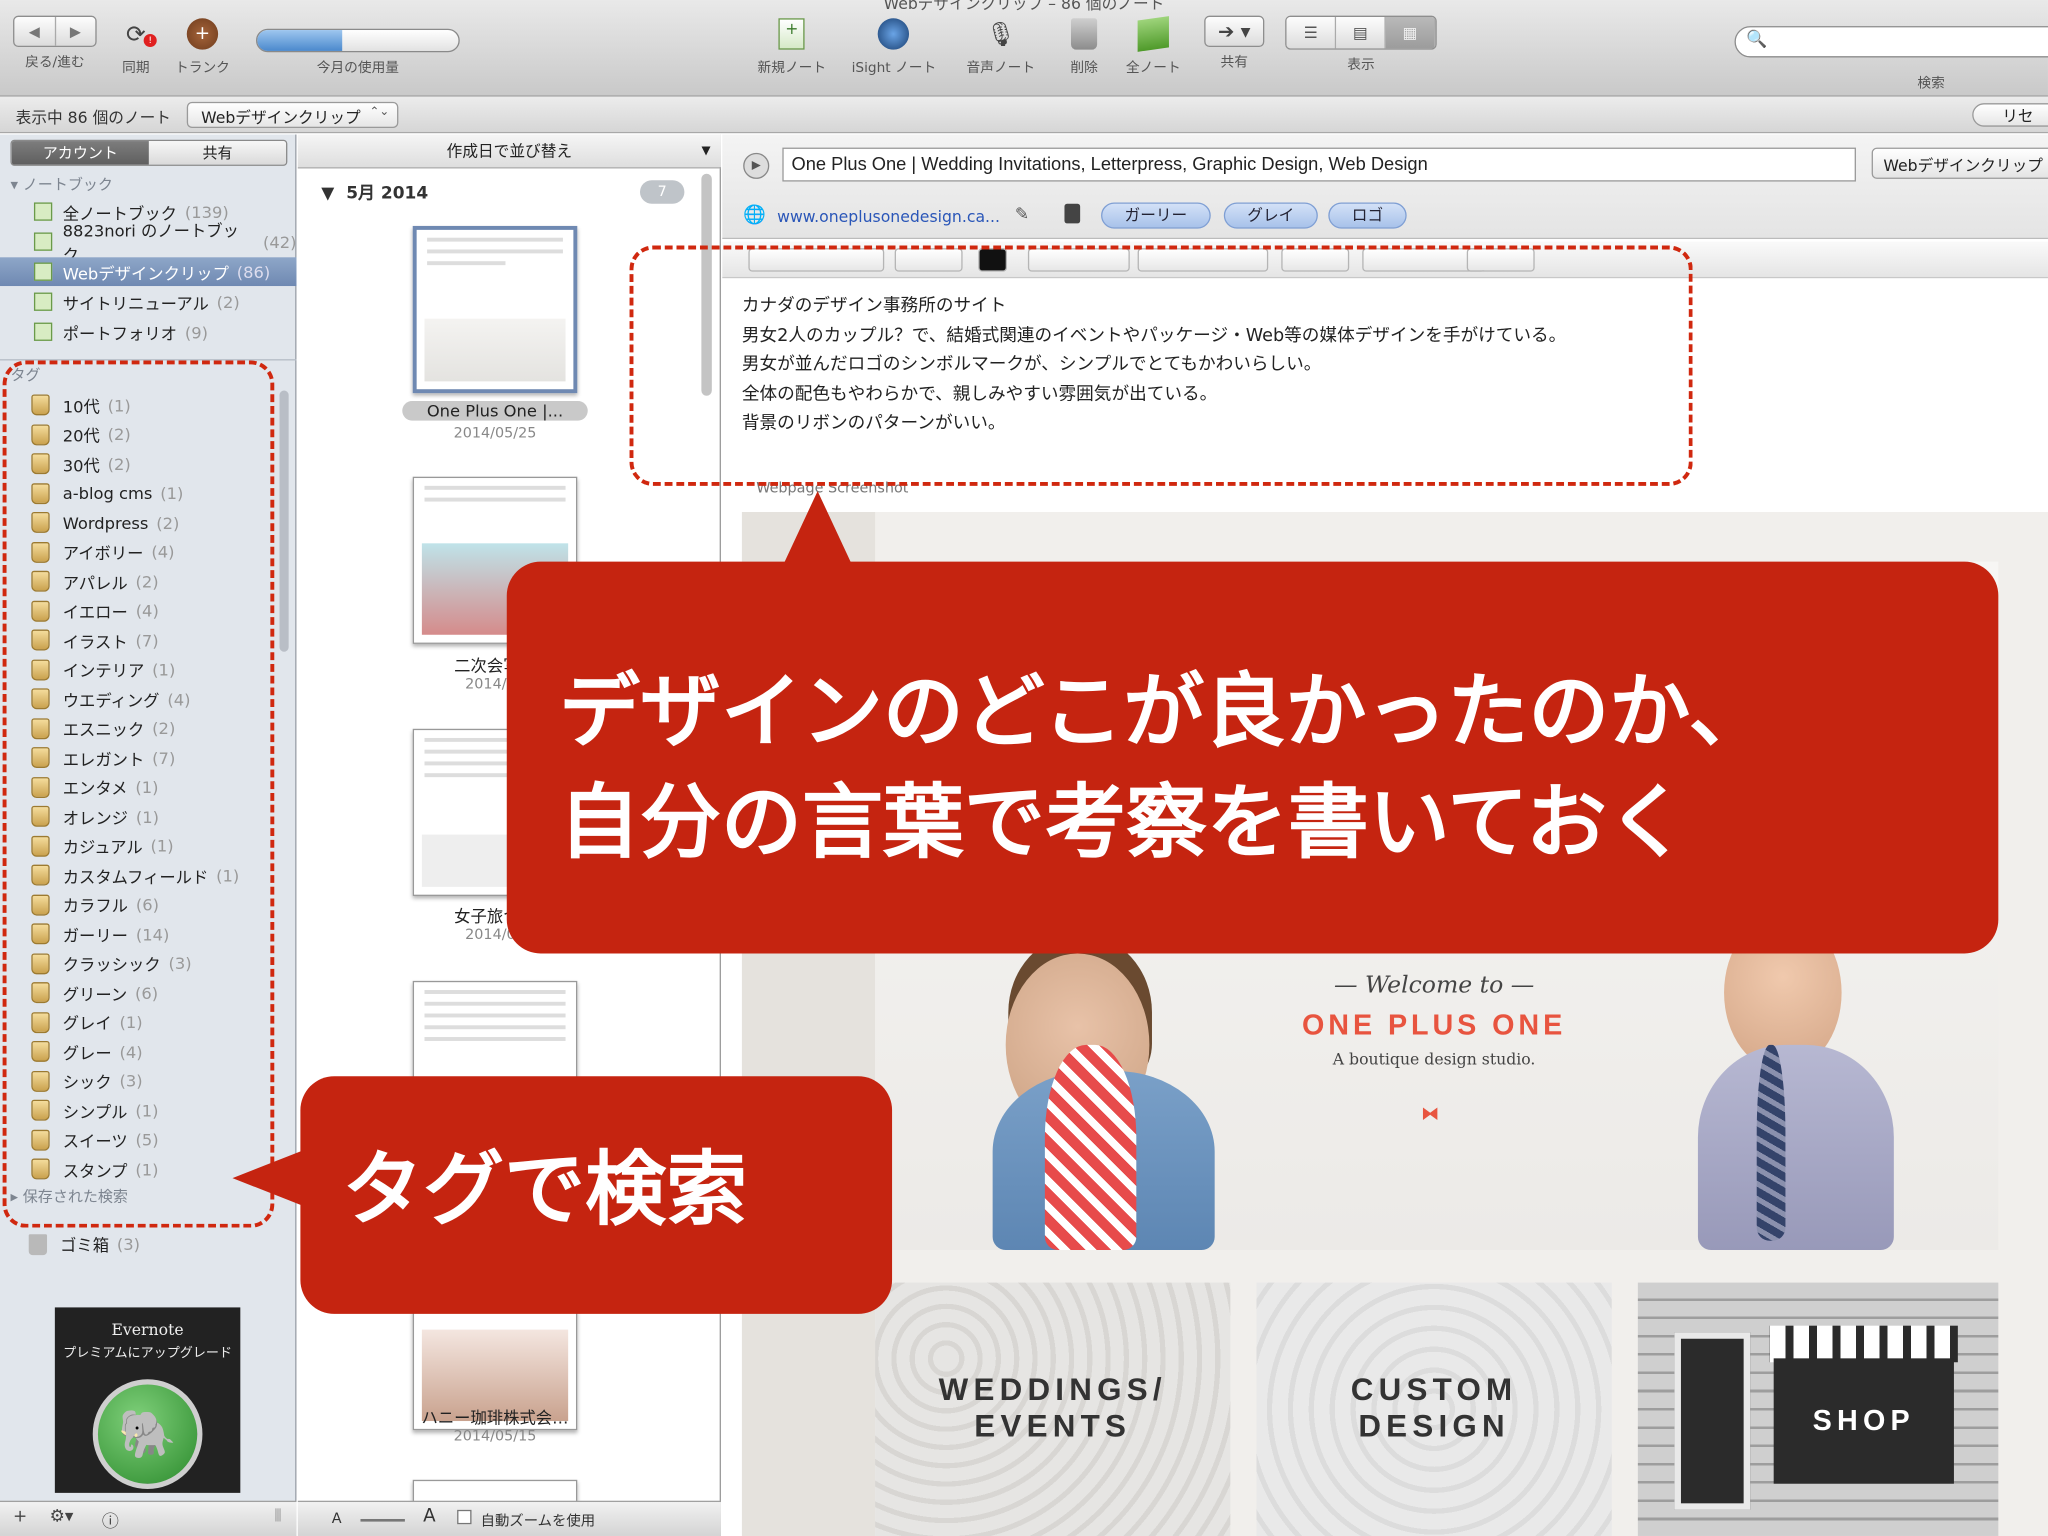  I want to click on shop-sign: SHOP, so click(1863, 1421).